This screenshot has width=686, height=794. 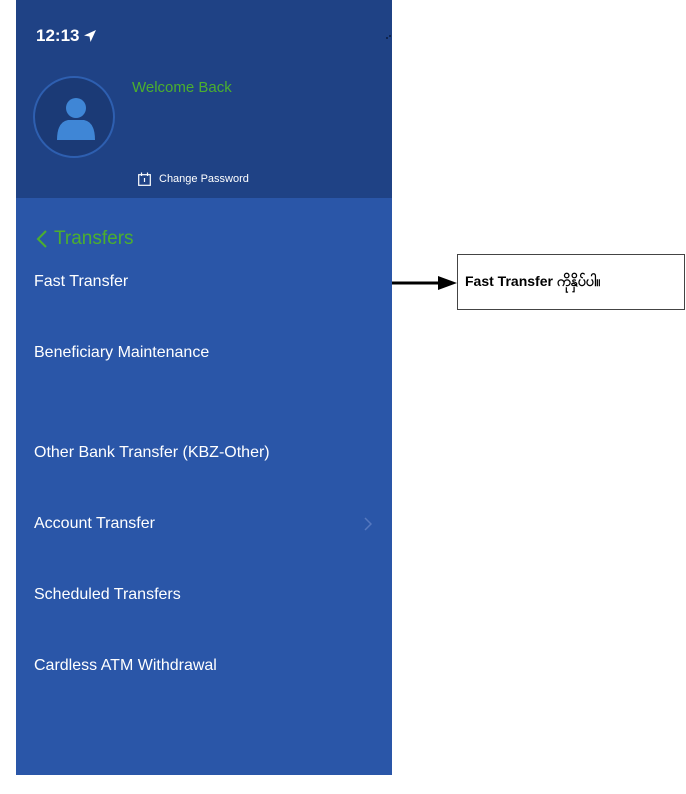 What do you see at coordinates (533, 280) in the screenshot?
I see `annotation-text: Fast Transfer ကိုနှိပ်ပါ။` at bounding box center [533, 280].